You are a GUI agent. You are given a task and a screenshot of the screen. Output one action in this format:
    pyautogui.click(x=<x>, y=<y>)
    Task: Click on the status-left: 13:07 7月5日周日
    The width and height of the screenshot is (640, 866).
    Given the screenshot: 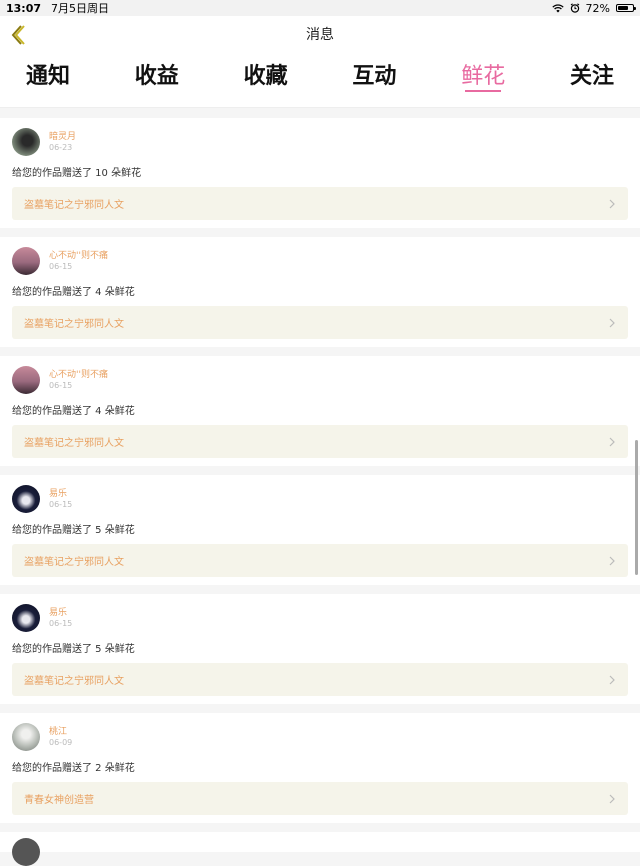 What is the action you would take?
    pyautogui.click(x=57, y=8)
    